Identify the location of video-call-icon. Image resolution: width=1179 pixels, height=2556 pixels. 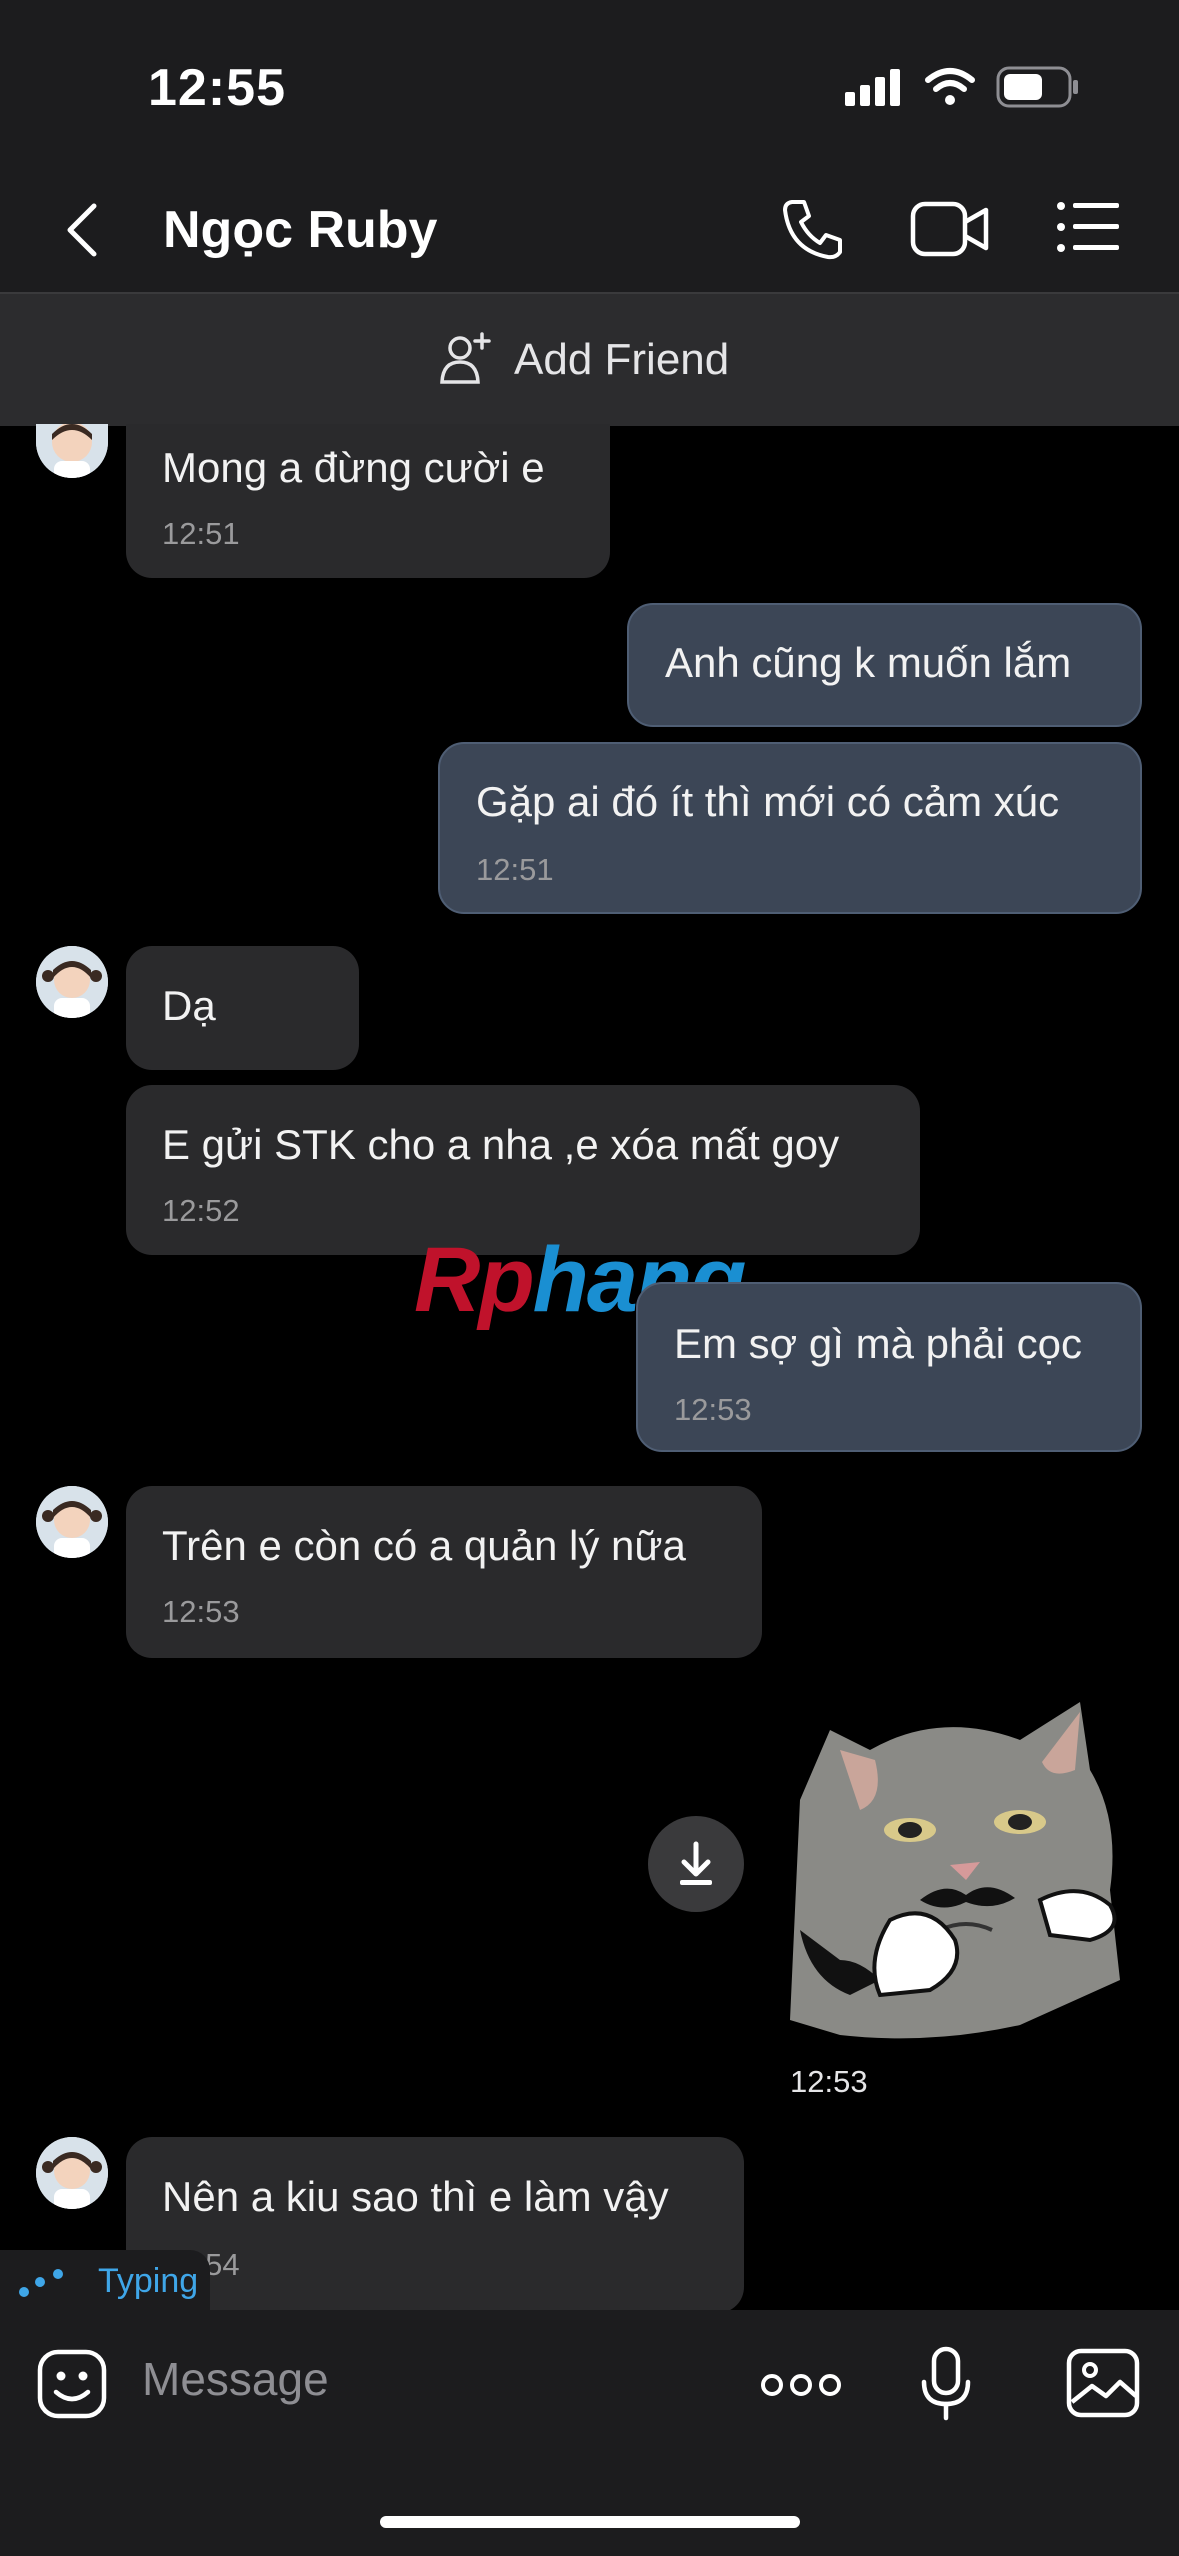
(950, 229).